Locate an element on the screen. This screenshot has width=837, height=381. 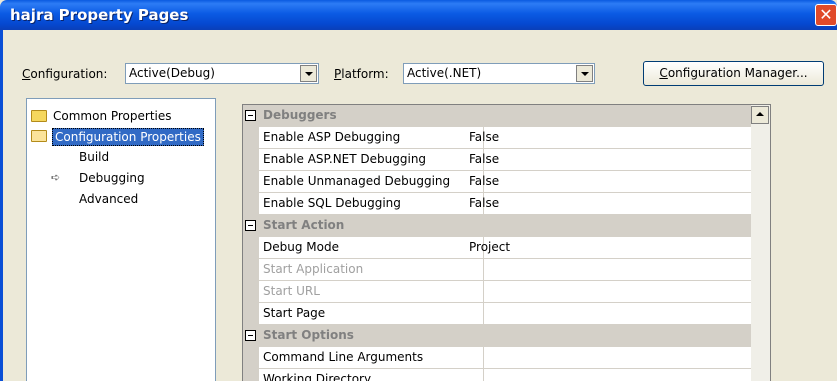
window-title: hajra Property Pages is located at coordinates (99, 15).